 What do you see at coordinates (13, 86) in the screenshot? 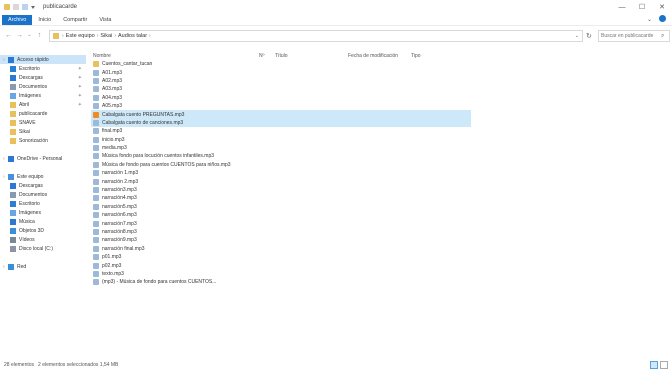
I see `document-icon` at bounding box center [13, 86].